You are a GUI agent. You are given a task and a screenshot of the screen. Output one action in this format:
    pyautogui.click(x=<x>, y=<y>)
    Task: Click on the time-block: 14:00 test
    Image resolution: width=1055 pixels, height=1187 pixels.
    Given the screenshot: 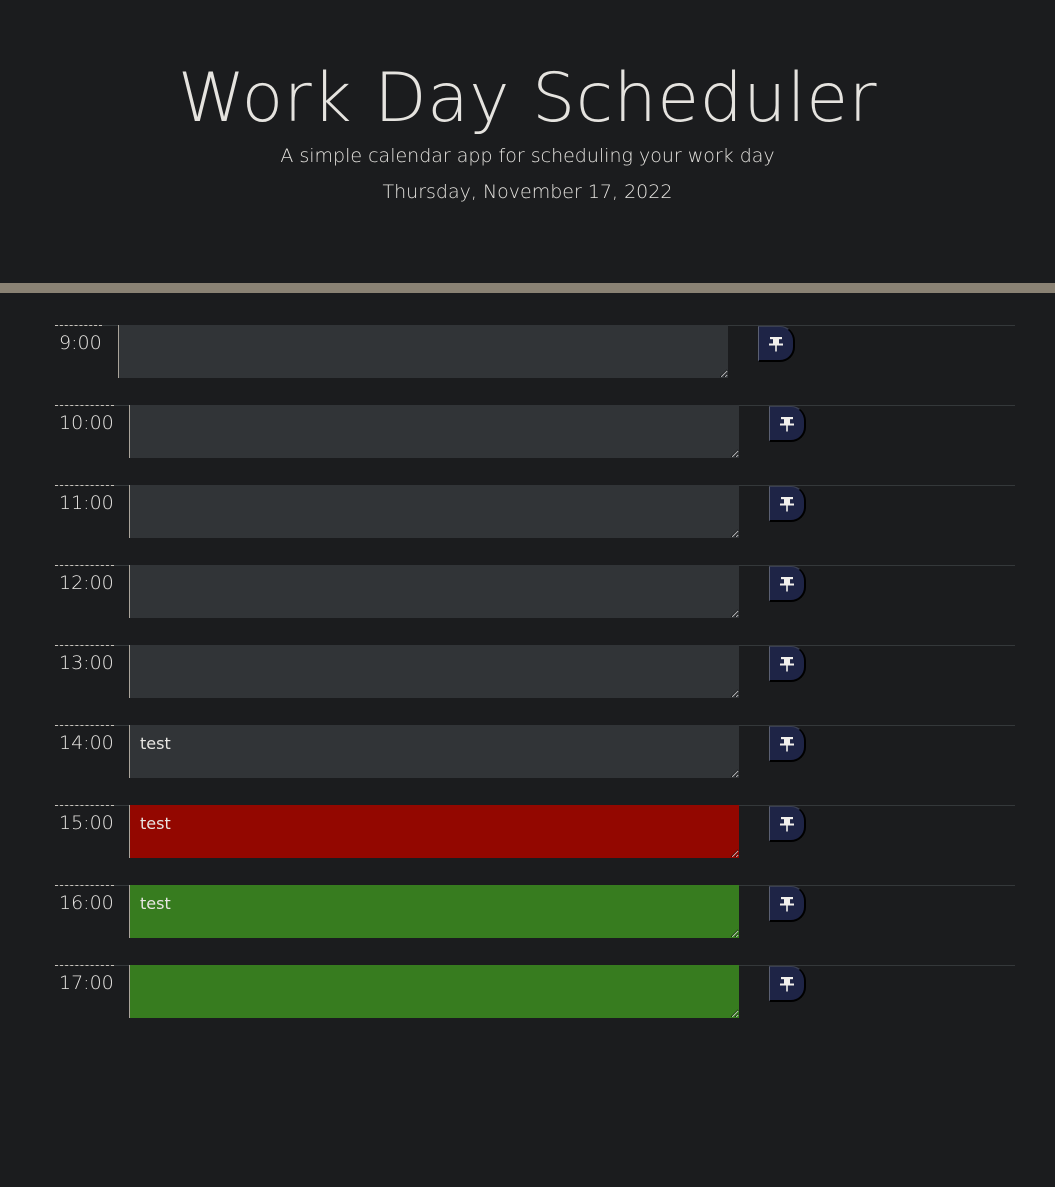 What is the action you would take?
    pyautogui.click(x=535, y=752)
    